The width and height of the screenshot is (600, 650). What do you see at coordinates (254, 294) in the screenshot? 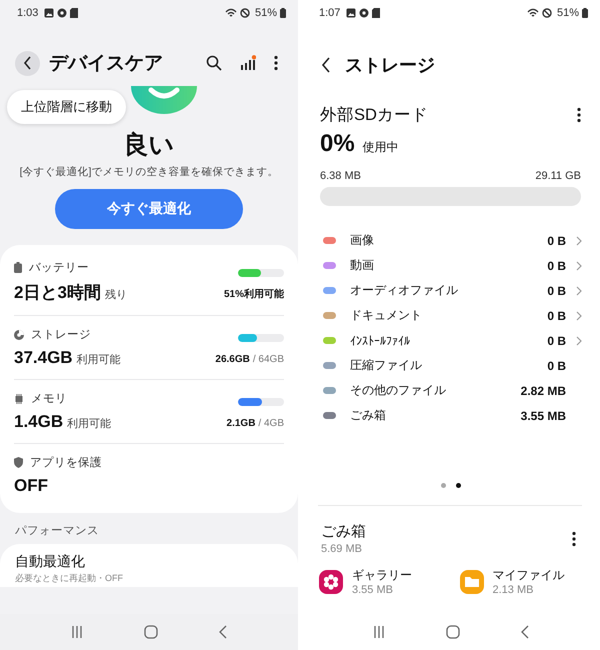
I see `usage-reading: 51%利用可能` at bounding box center [254, 294].